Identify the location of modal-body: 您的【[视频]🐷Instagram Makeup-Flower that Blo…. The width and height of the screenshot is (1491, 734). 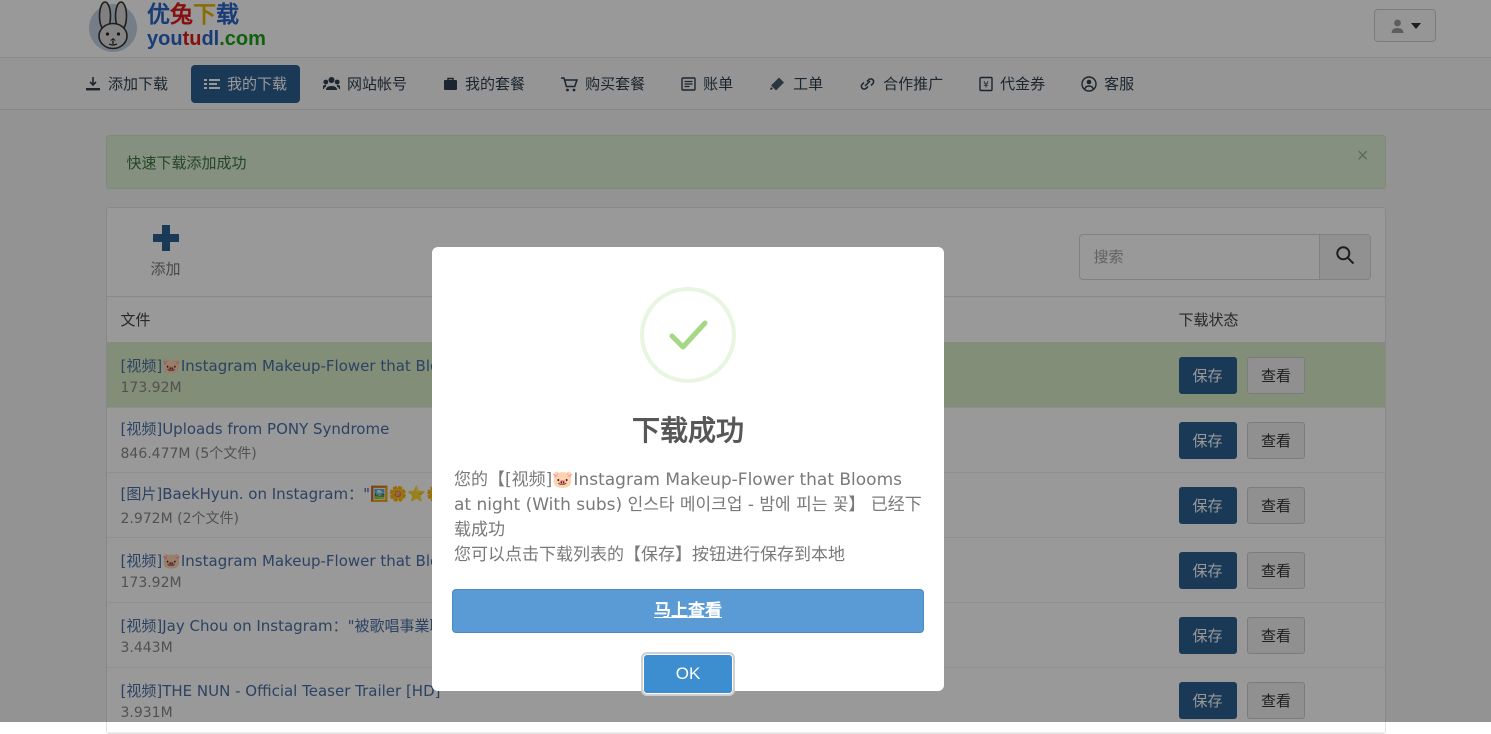
(688, 518).